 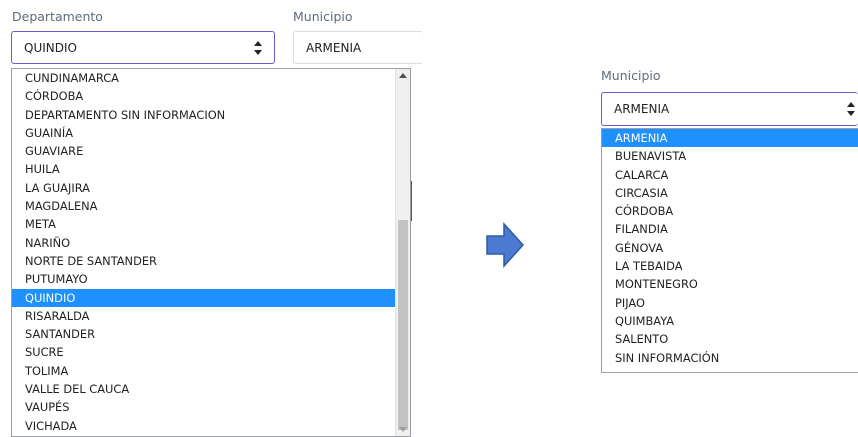 What do you see at coordinates (403, 325) in the screenshot?
I see `scrollbar-thumb` at bounding box center [403, 325].